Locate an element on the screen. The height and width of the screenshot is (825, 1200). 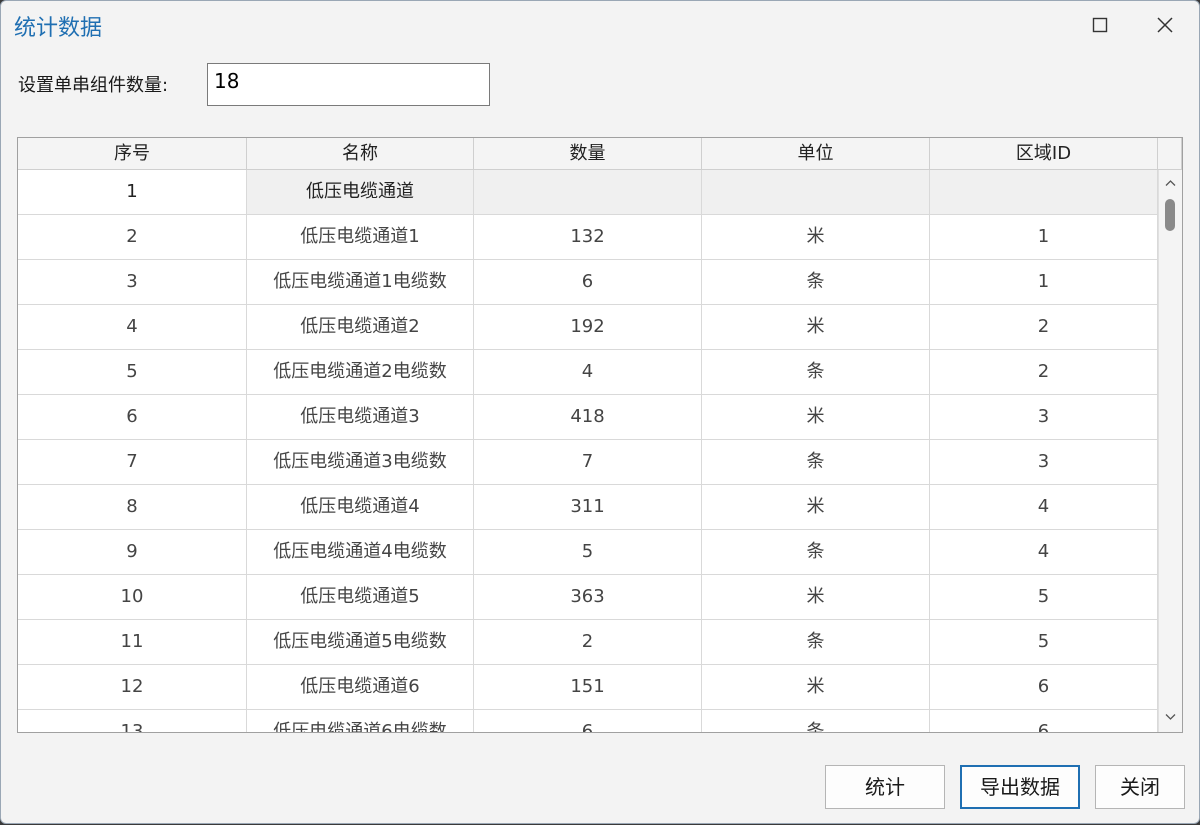
cell-index: 5 is located at coordinates (132, 372).